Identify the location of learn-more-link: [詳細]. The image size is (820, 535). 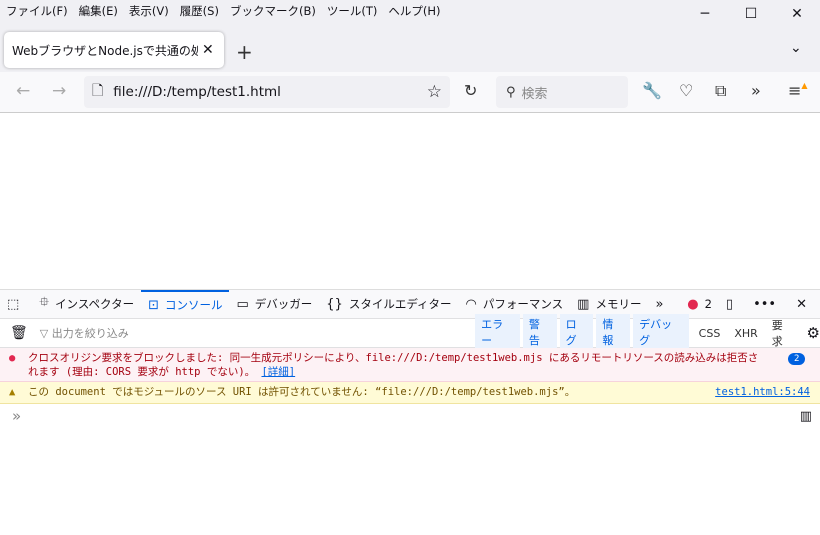
(278, 372).